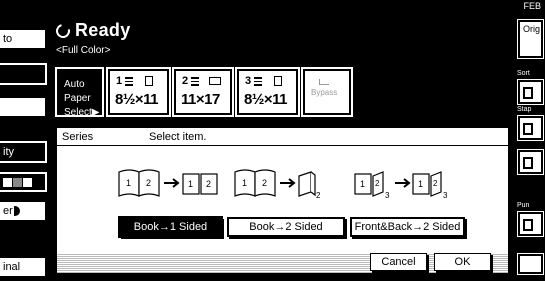 The width and height of the screenshot is (545, 281). I want to click on option-book-to-2-sided: Book→2 Sided, so click(286, 227).